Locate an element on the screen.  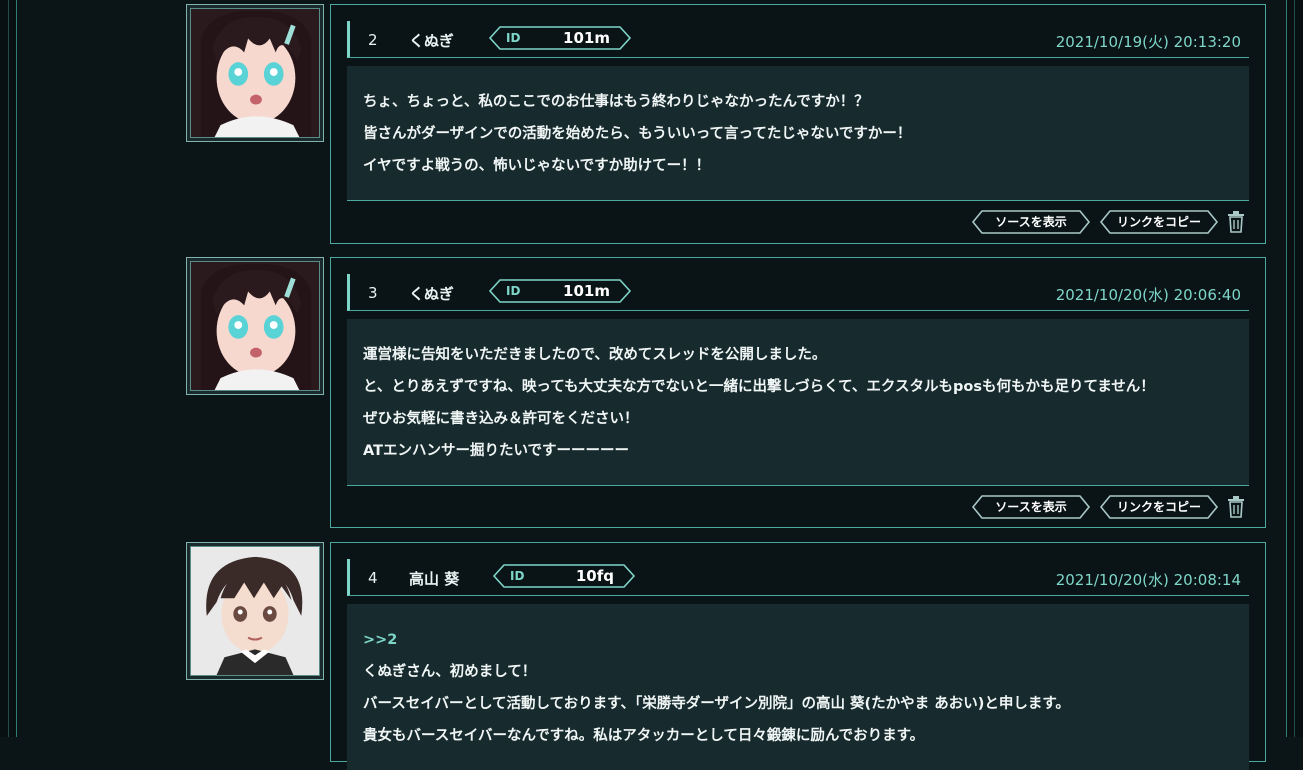
post-date: 2021/10/19(火) 20:13:20 is located at coordinates (1148, 42).